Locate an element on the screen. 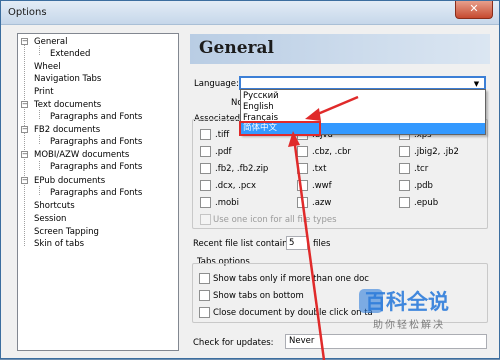 Image resolution: width=500 pixels, height=360 pixels. watermark-title: 百科全说 is located at coordinates (407, 302).